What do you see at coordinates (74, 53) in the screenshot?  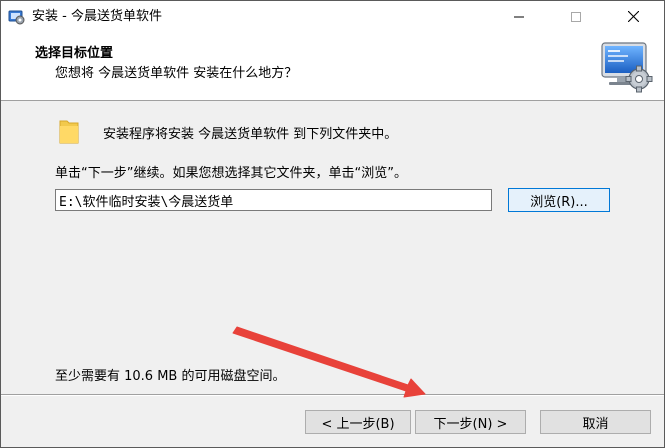 I see `page-title: 选择目标位置` at bounding box center [74, 53].